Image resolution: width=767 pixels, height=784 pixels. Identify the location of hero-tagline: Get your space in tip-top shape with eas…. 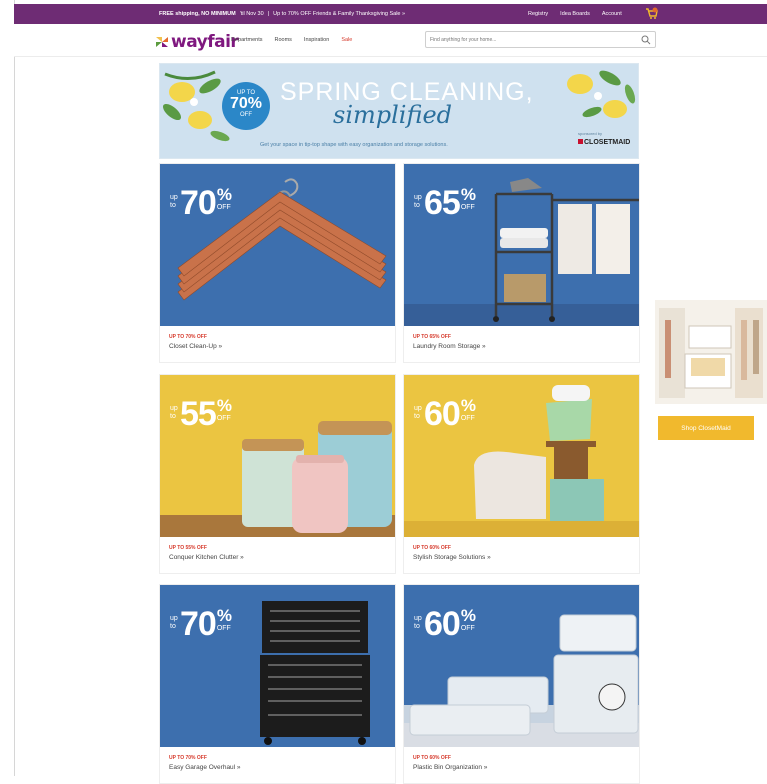
(354, 145).